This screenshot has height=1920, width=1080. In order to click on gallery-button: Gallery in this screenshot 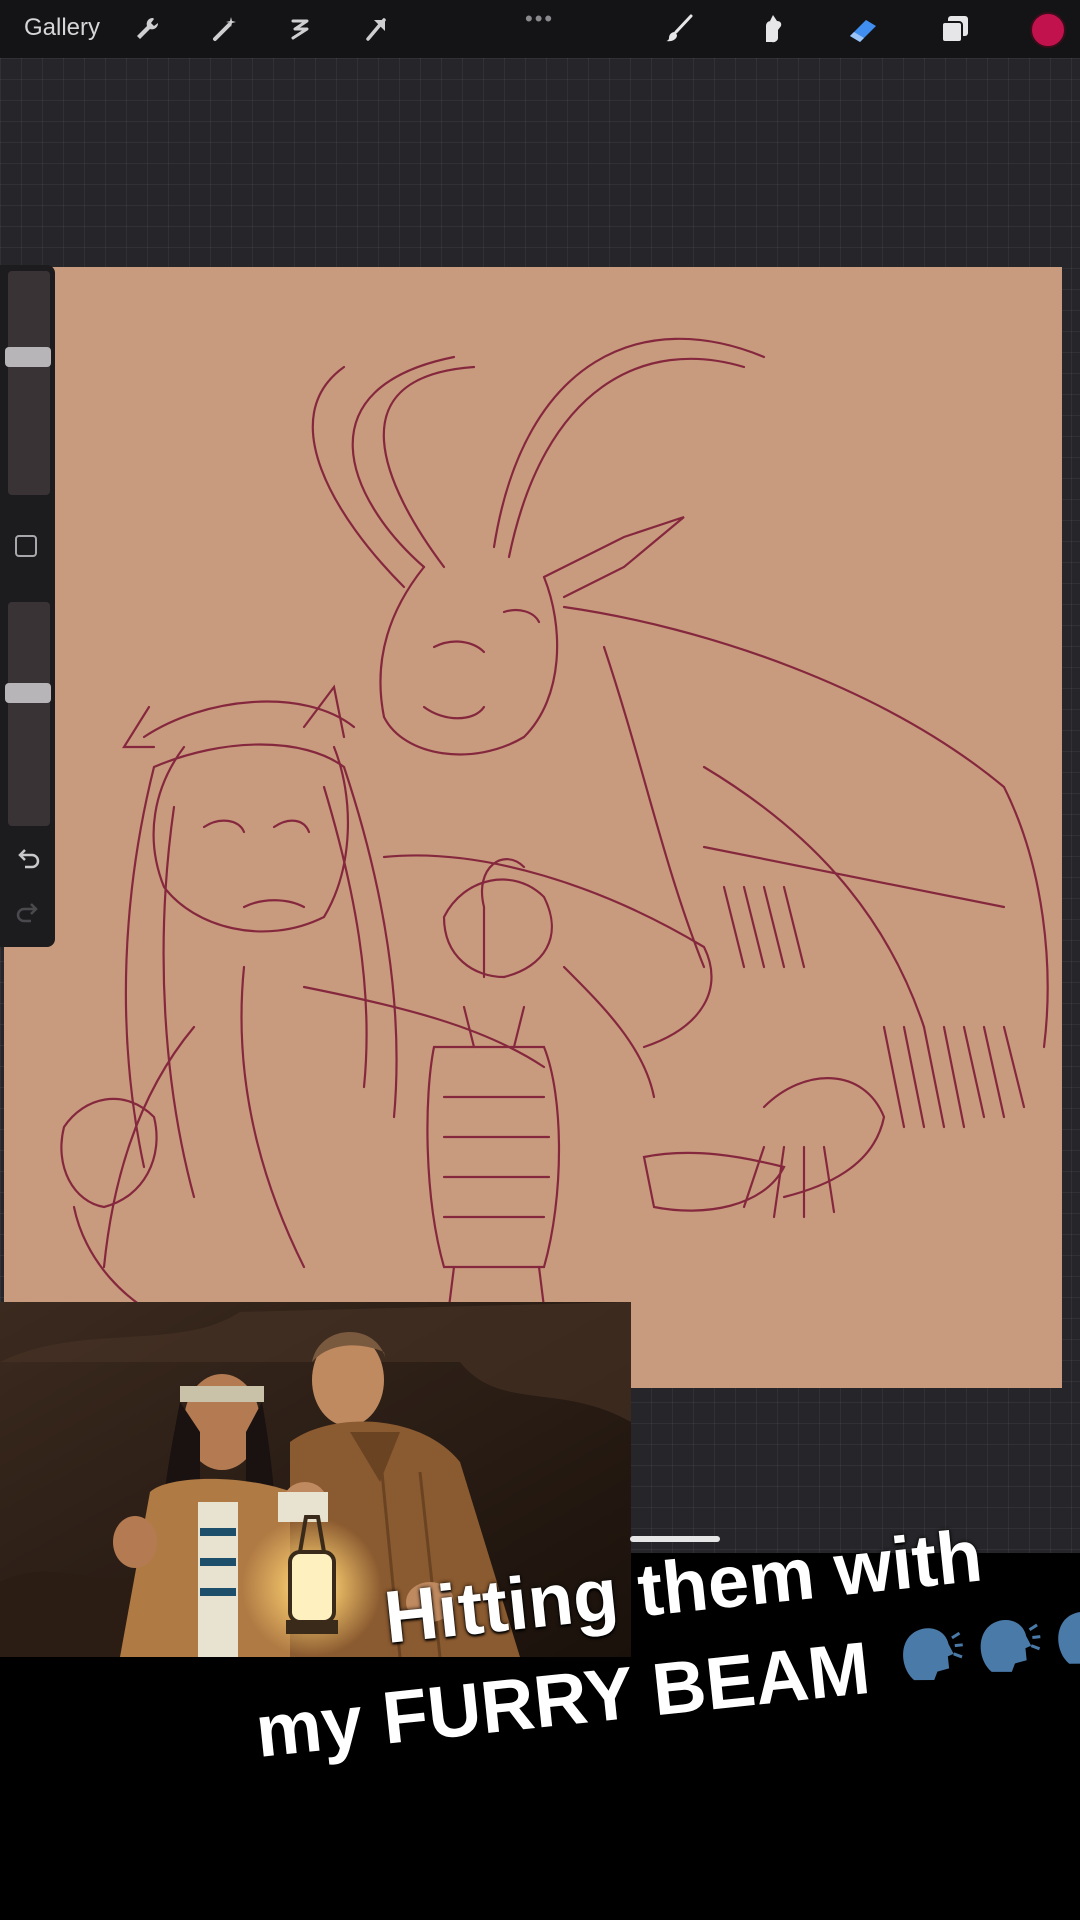, I will do `click(62, 28)`.